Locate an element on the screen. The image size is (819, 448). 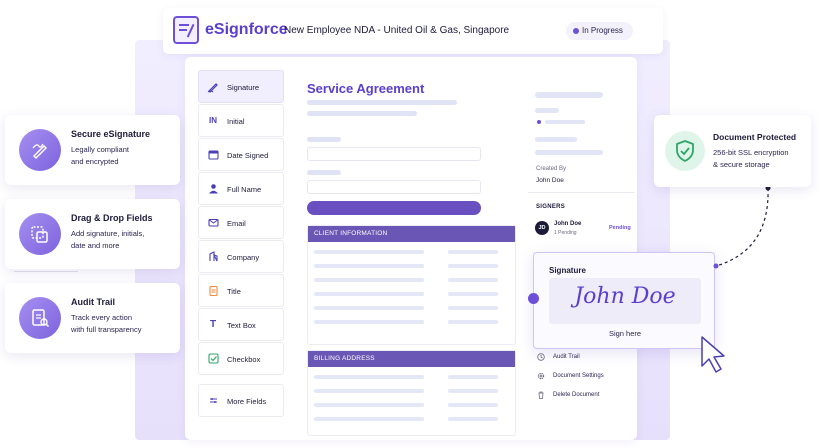
drag-drop-icon is located at coordinates (40, 234).